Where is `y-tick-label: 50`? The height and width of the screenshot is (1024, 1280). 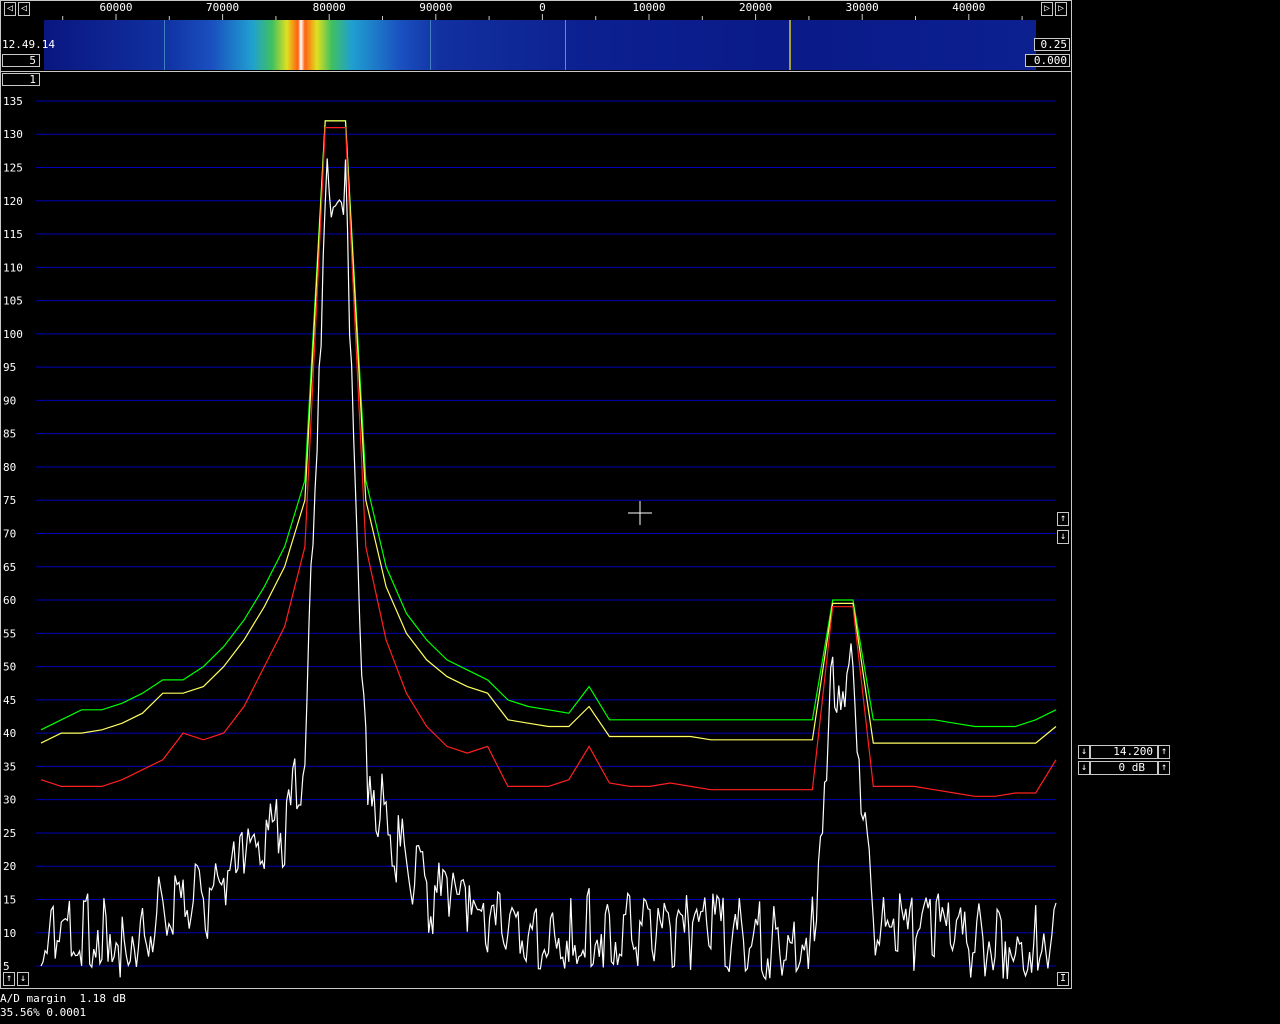 y-tick-label: 50 is located at coordinates (9, 667).